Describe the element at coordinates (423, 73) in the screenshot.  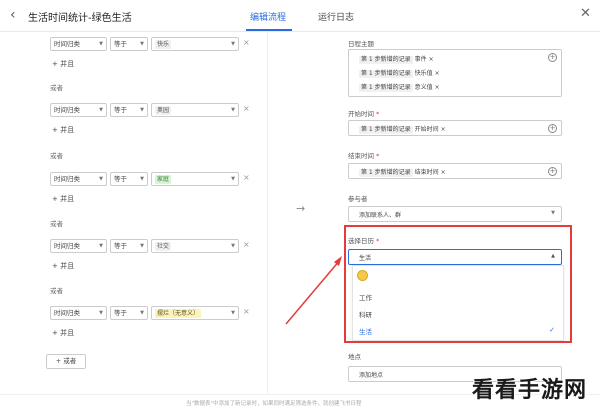
I see `field-chip: 快乐值` at that location.